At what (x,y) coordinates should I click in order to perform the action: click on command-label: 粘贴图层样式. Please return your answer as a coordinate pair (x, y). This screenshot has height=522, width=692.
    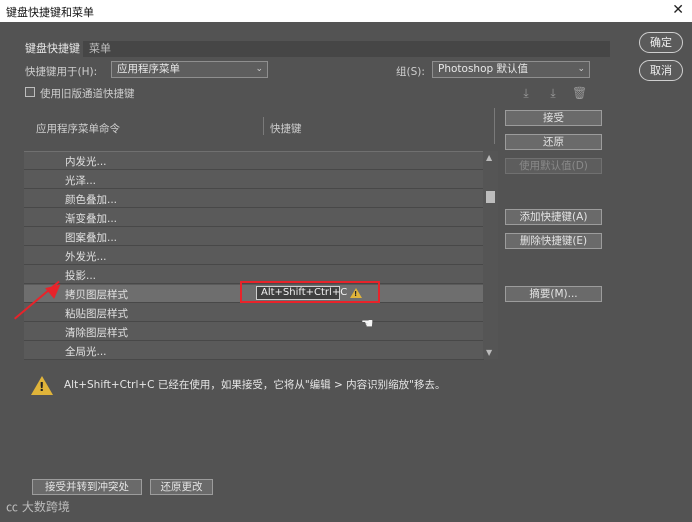
    Looking at the image, I should click on (96, 314).